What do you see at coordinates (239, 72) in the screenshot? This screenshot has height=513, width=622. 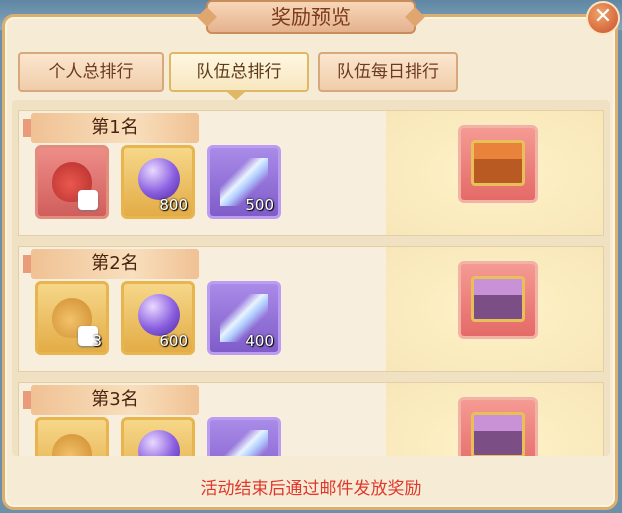 I see `tab-team-total-ranking: 队伍总排行` at bounding box center [239, 72].